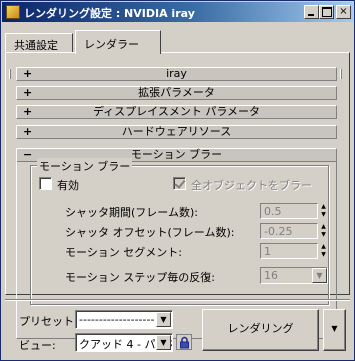 Image resolution: width=355 pixels, height=361 pixels. Describe the element at coordinates (150, 232) in the screenshot. I see `shutter-offset-label: シャッタ オフセット(フレーム数):` at that location.